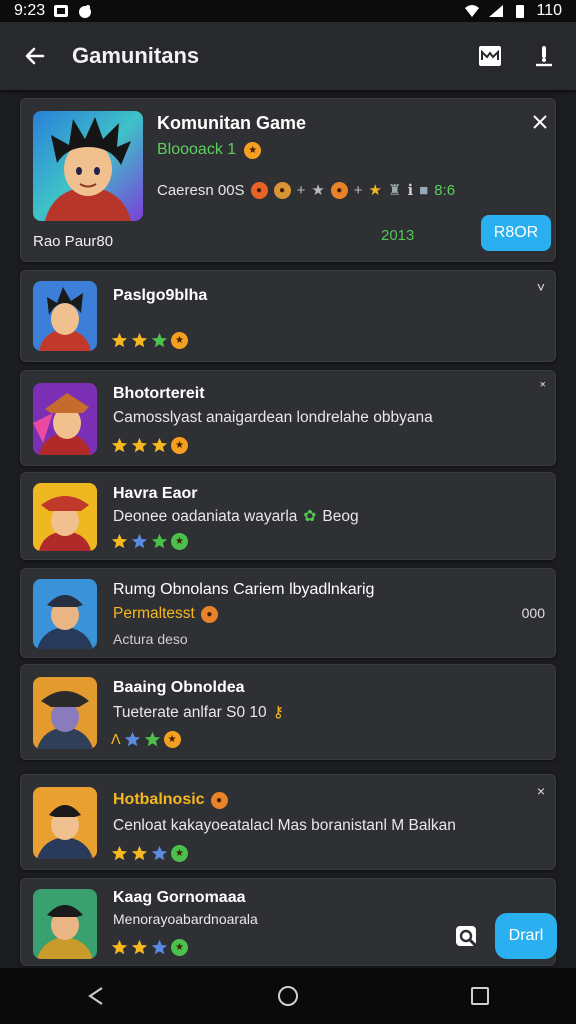 The height and width of the screenshot is (1024, 576). What do you see at coordinates (179, 897) in the screenshot?
I see `item-title: Kaag Gornomaaa` at bounding box center [179, 897].